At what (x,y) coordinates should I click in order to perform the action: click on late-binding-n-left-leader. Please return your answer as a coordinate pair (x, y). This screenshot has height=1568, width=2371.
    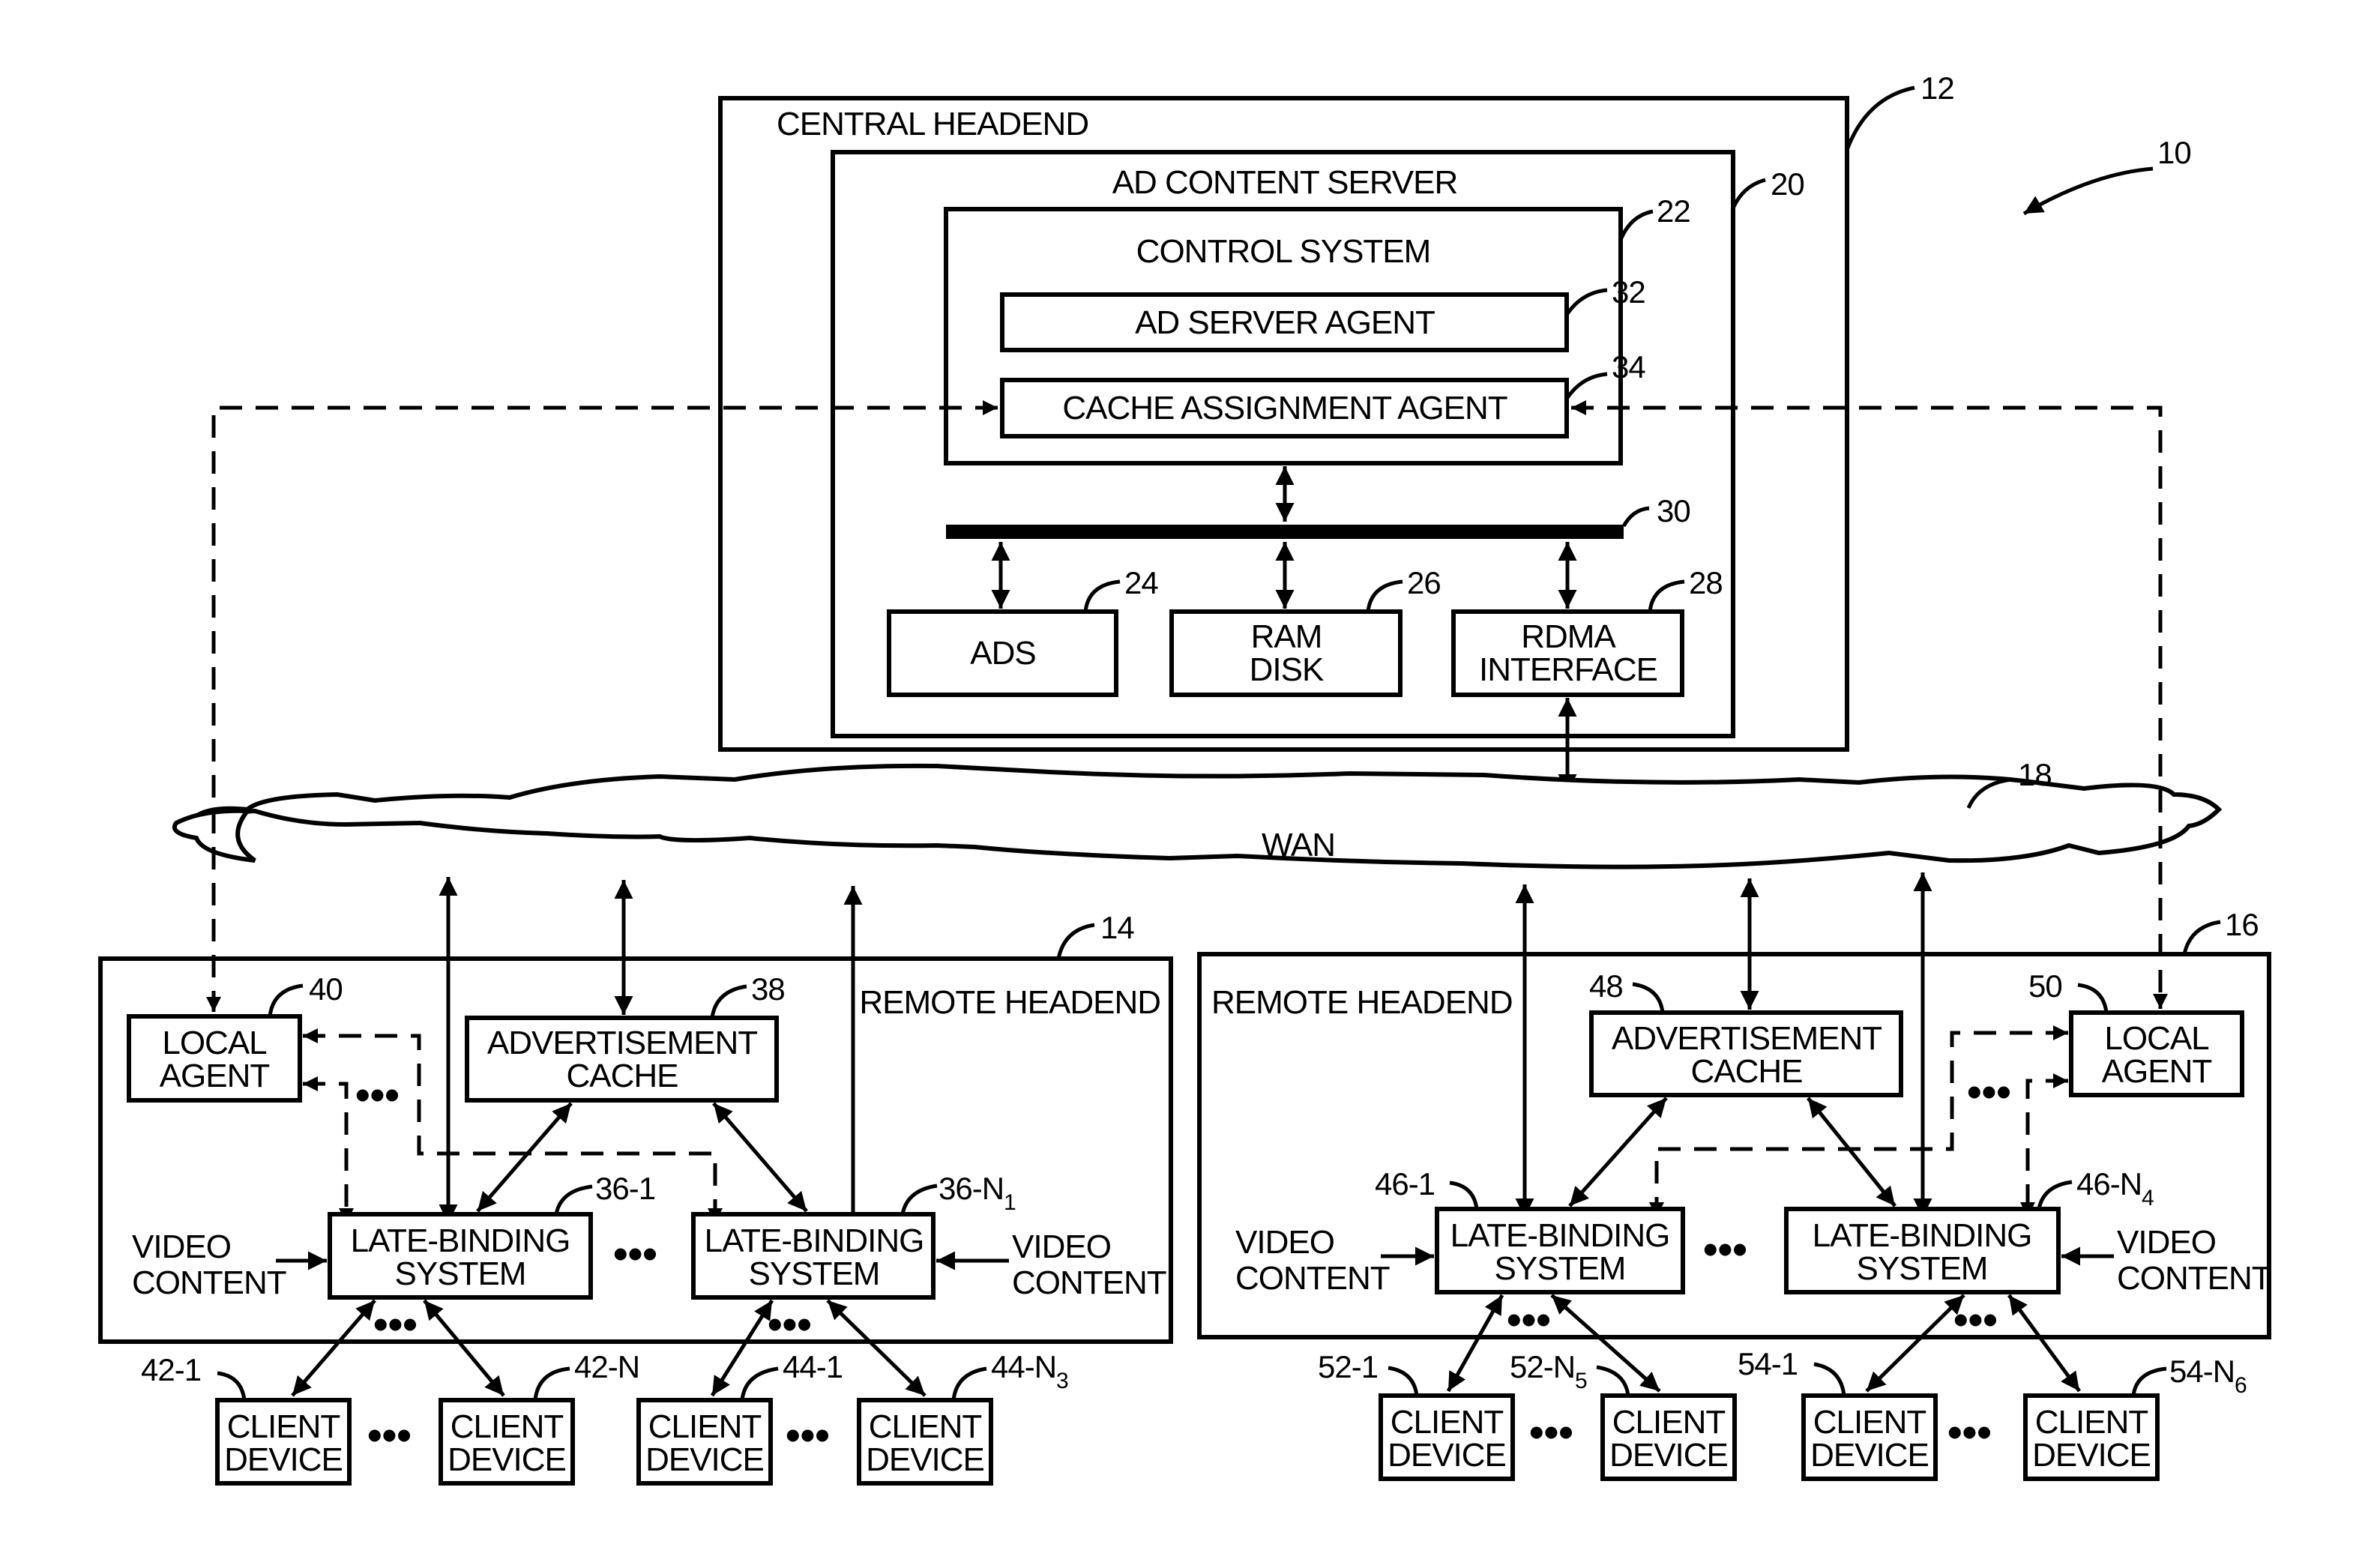
    Looking at the image, I should click on (919, 1199).